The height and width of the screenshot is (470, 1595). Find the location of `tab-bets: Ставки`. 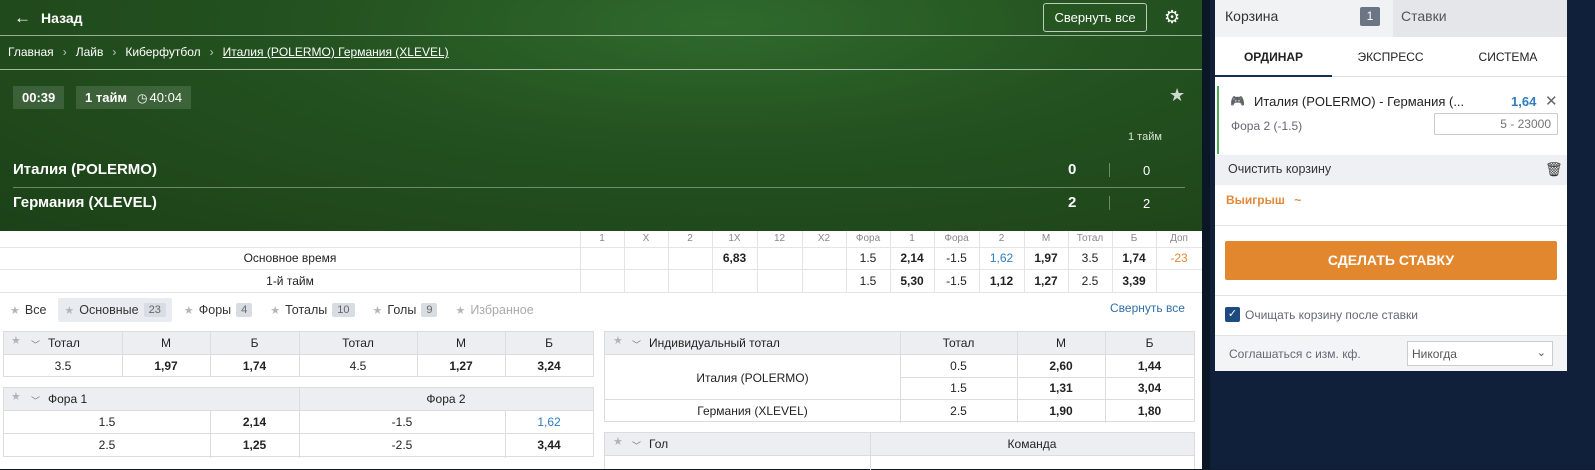

tab-bets: Ставки is located at coordinates (1480, 18).